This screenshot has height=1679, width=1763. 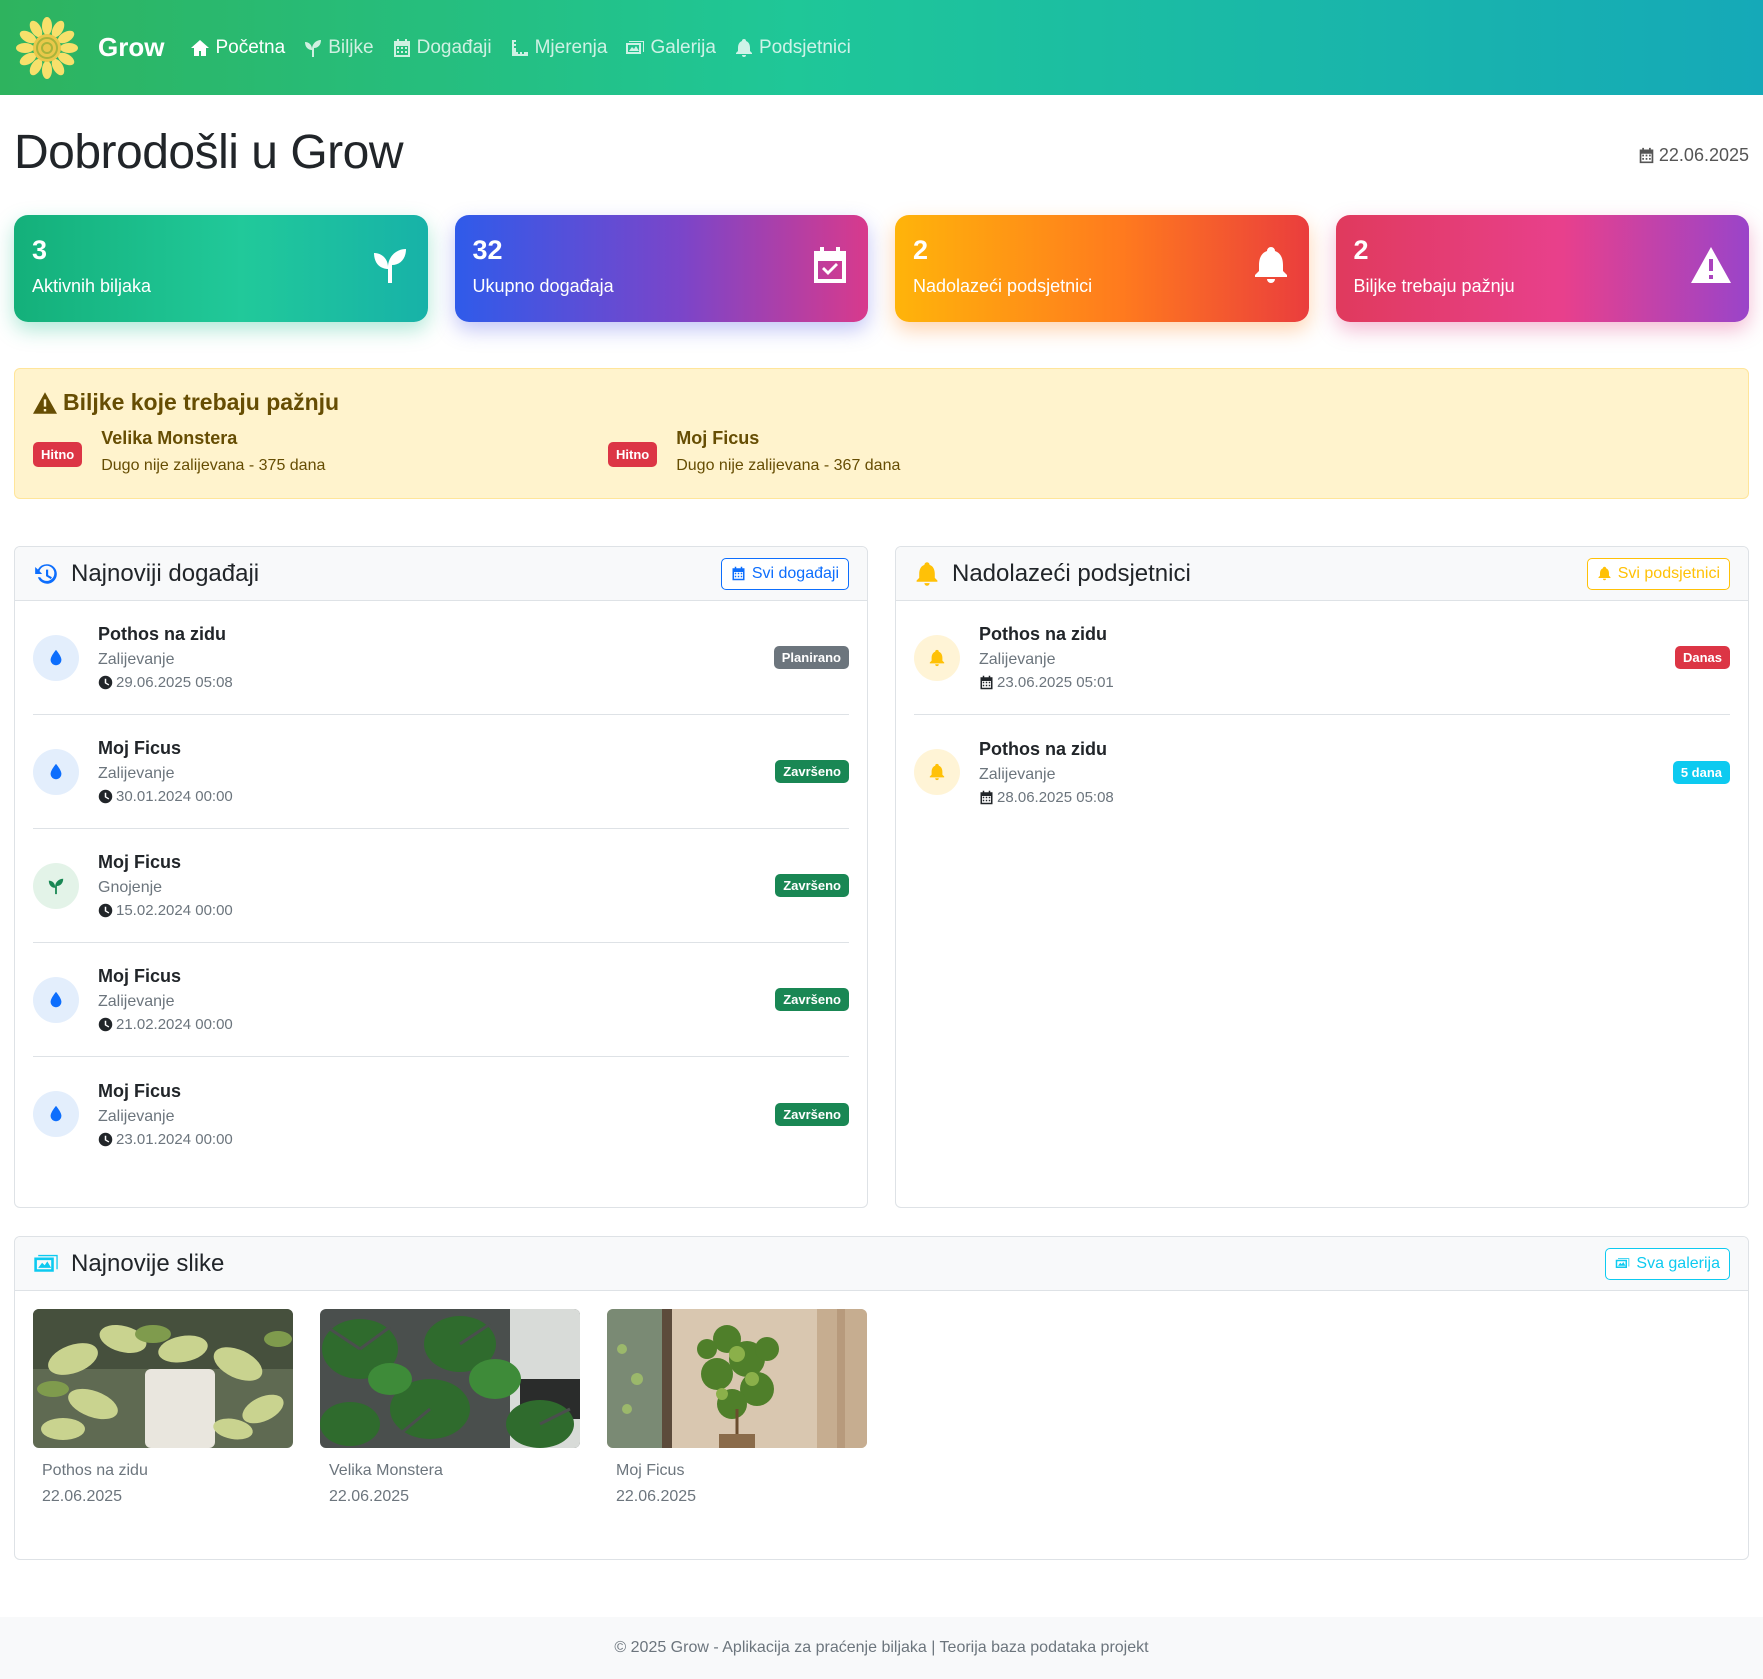 What do you see at coordinates (165, 573) in the screenshot?
I see `events-title: Najnoviji događaji` at bounding box center [165, 573].